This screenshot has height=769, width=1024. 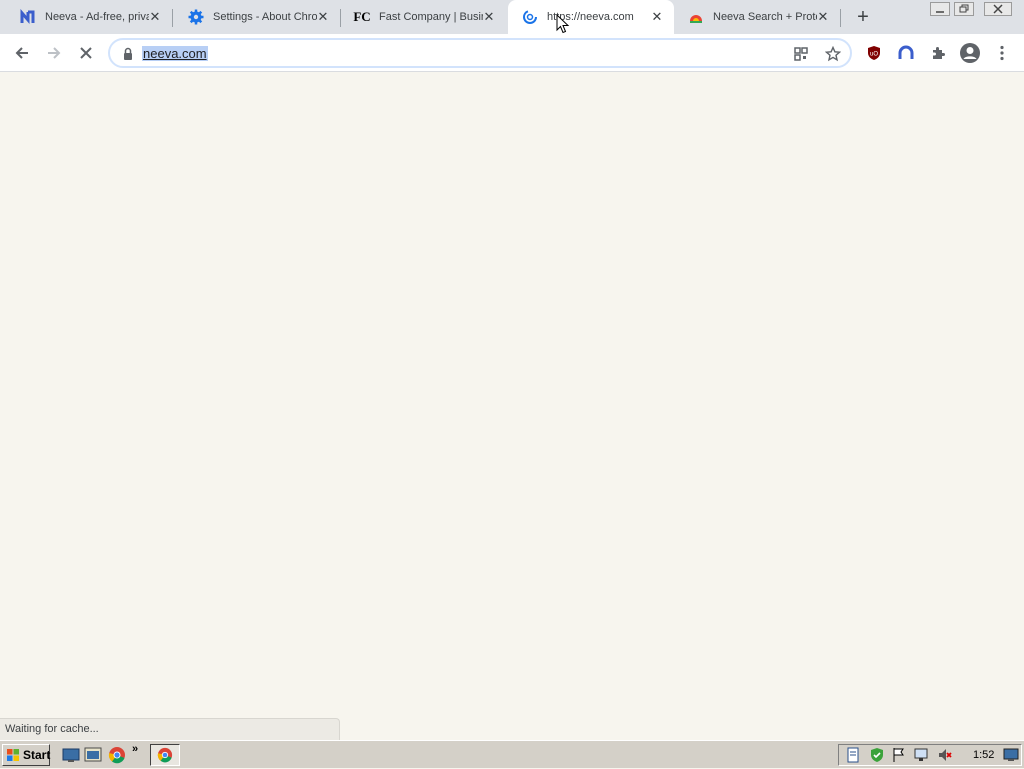 What do you see at coordinates (563, 26) in the screenshot?
I see `mouse-cursor-icon` at bounding box center [563, 26].